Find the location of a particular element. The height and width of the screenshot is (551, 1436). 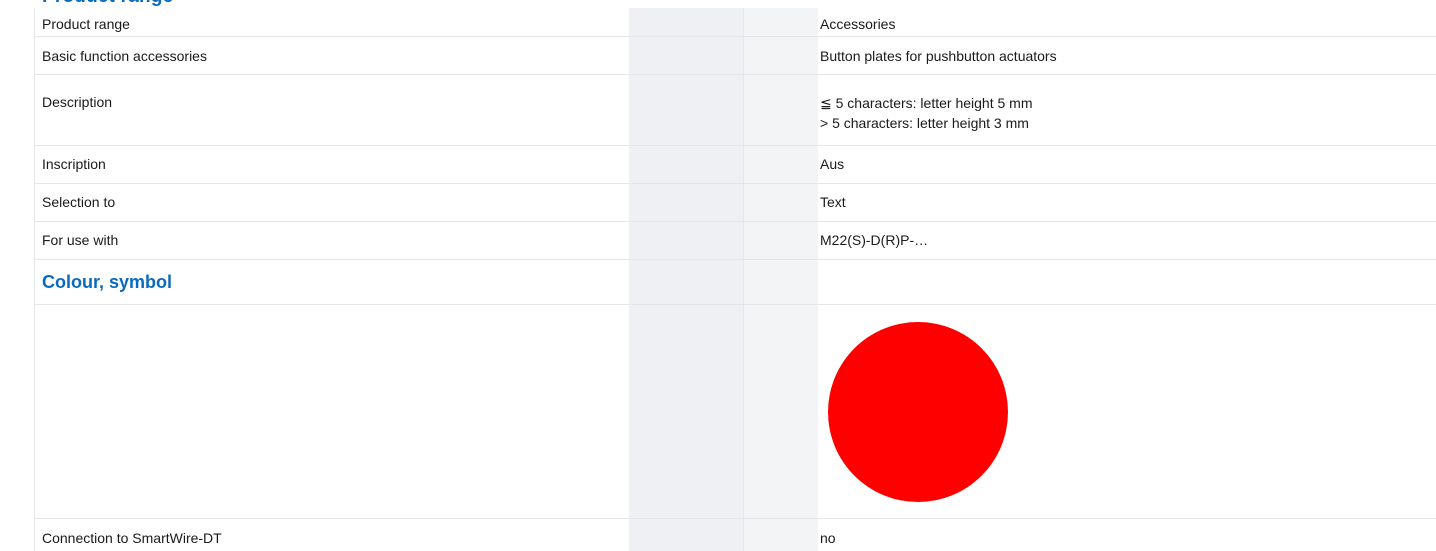

row-value-line: > 5 characters: letter height 3 mm is located at coordinates (924, 123).